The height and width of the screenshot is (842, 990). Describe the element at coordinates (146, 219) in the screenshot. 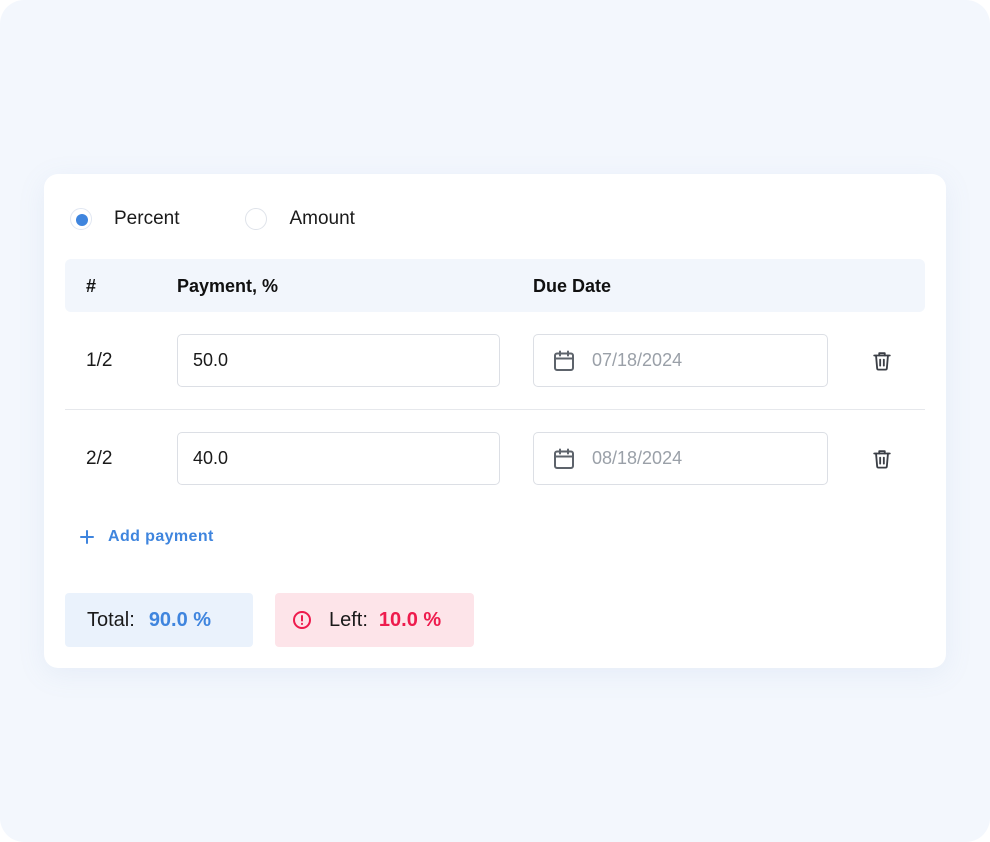

I see `radio-percent-label: Percent` at that location.